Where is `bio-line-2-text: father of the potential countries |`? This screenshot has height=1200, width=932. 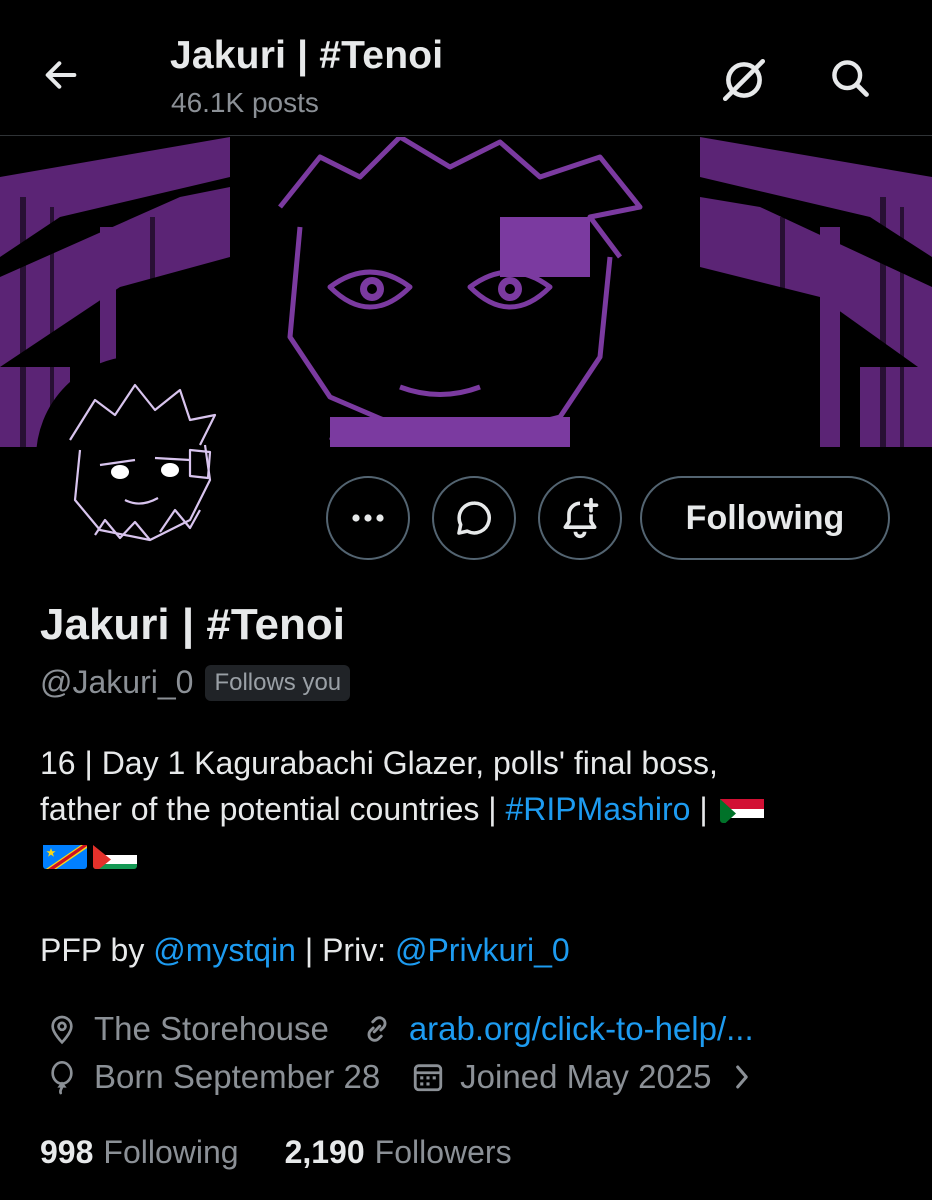 bio-line-2-text: father of the potential countries | is located at coordinates (273, 809).